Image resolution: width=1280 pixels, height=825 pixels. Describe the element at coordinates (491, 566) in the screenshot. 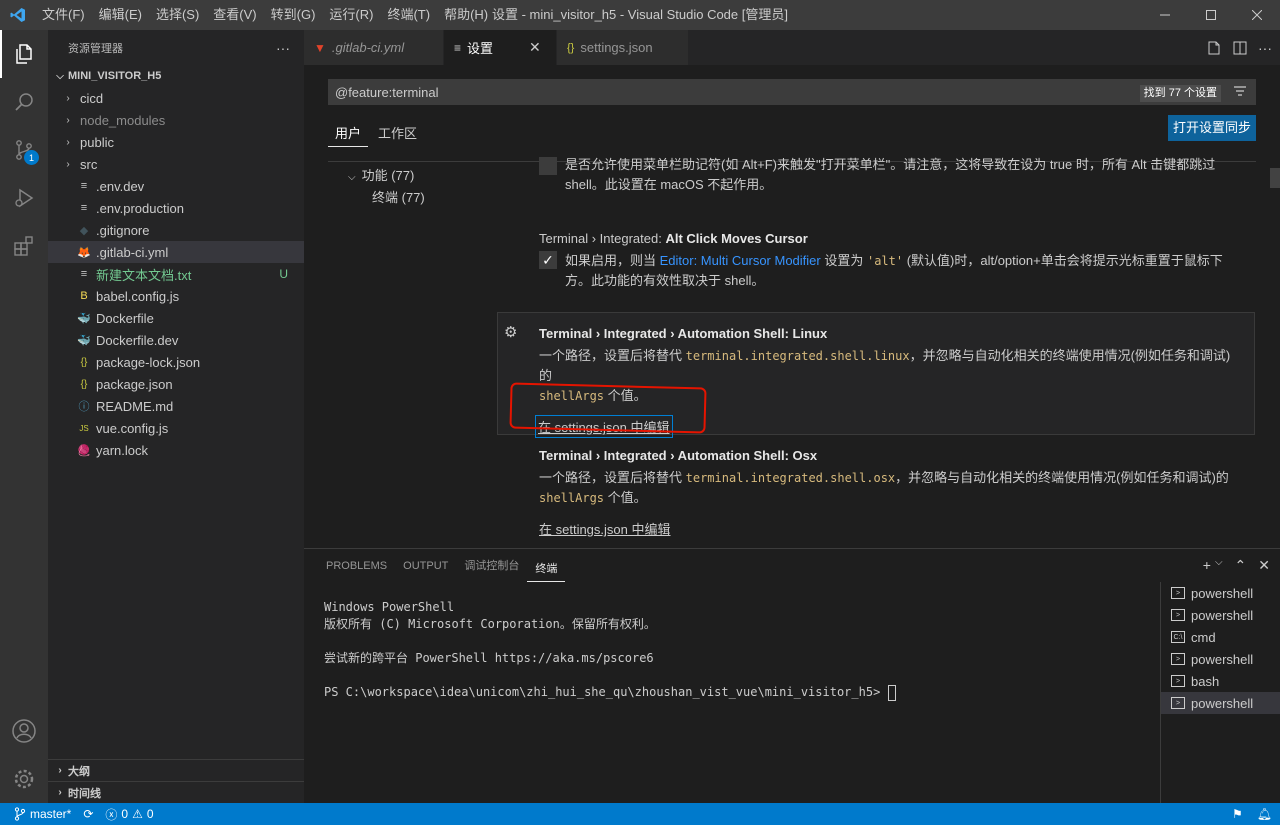

I see `tab-debug-console: 调试控制台` at that location.